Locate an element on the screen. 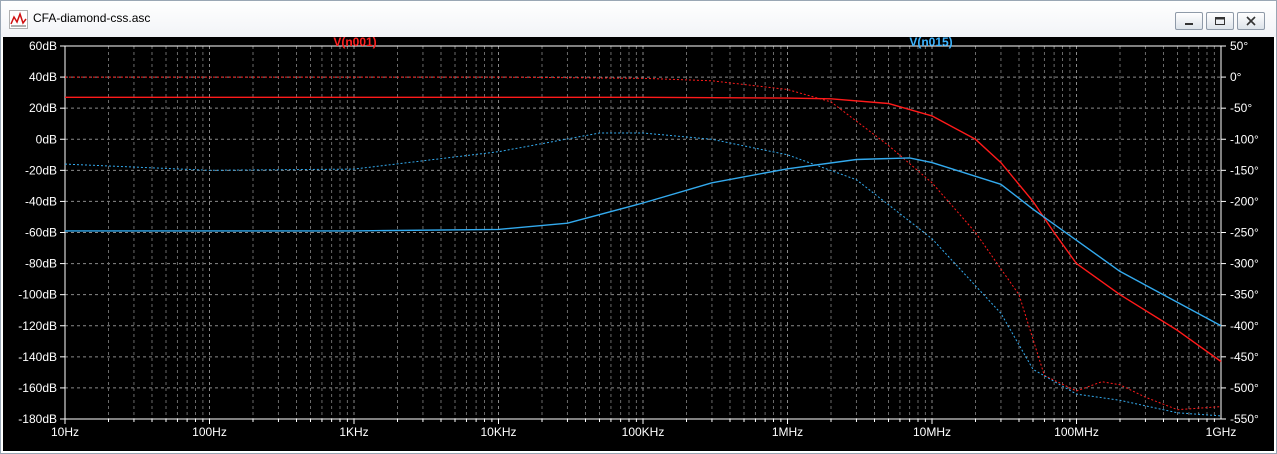 This screenshot has width=1277, height=454. restore-icon is located at coordinates (1220, 21).